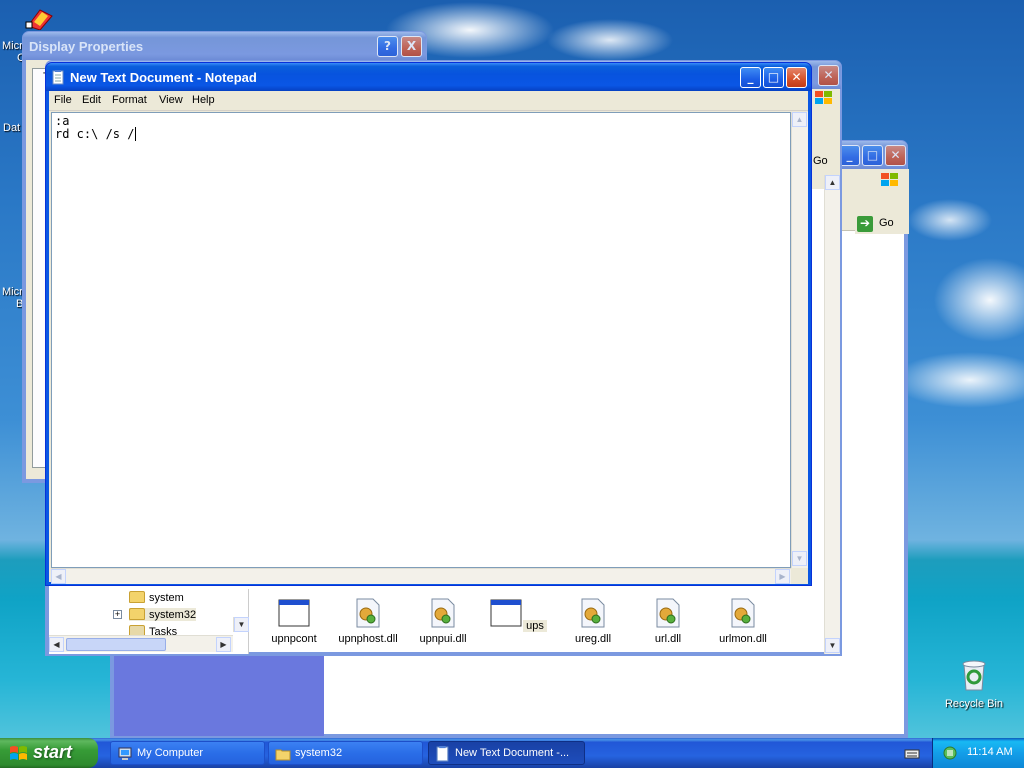  Describe the element at coordinates (163, 77) in the screenshot. I see `notepad-title: New Text Document - Notepad` at that location.